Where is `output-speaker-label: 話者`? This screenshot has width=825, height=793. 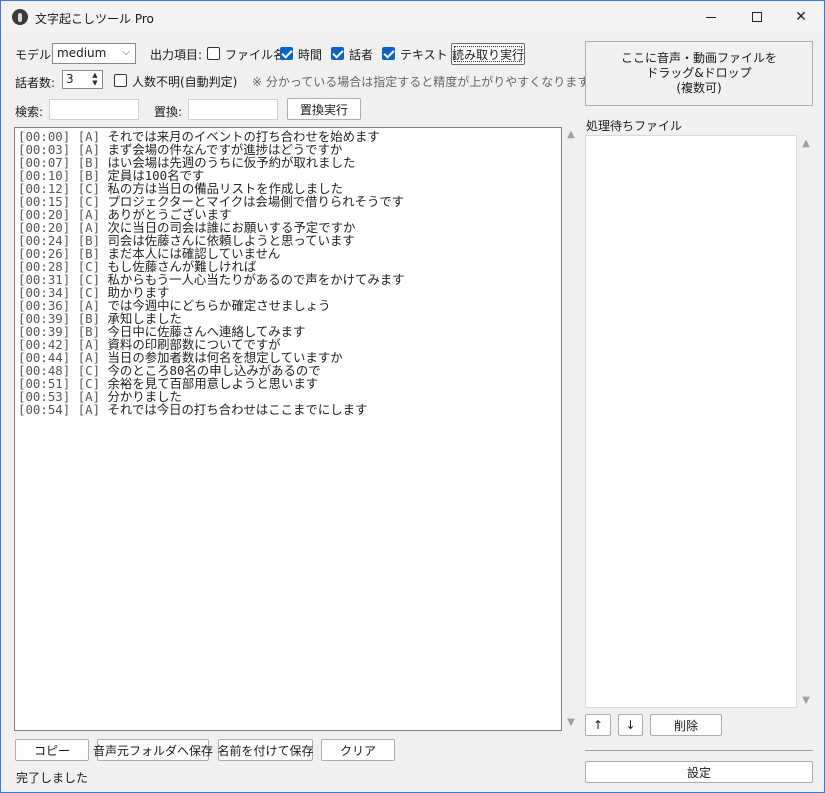
output-speaker-label: 話者 is located at coordinates (361, 55).